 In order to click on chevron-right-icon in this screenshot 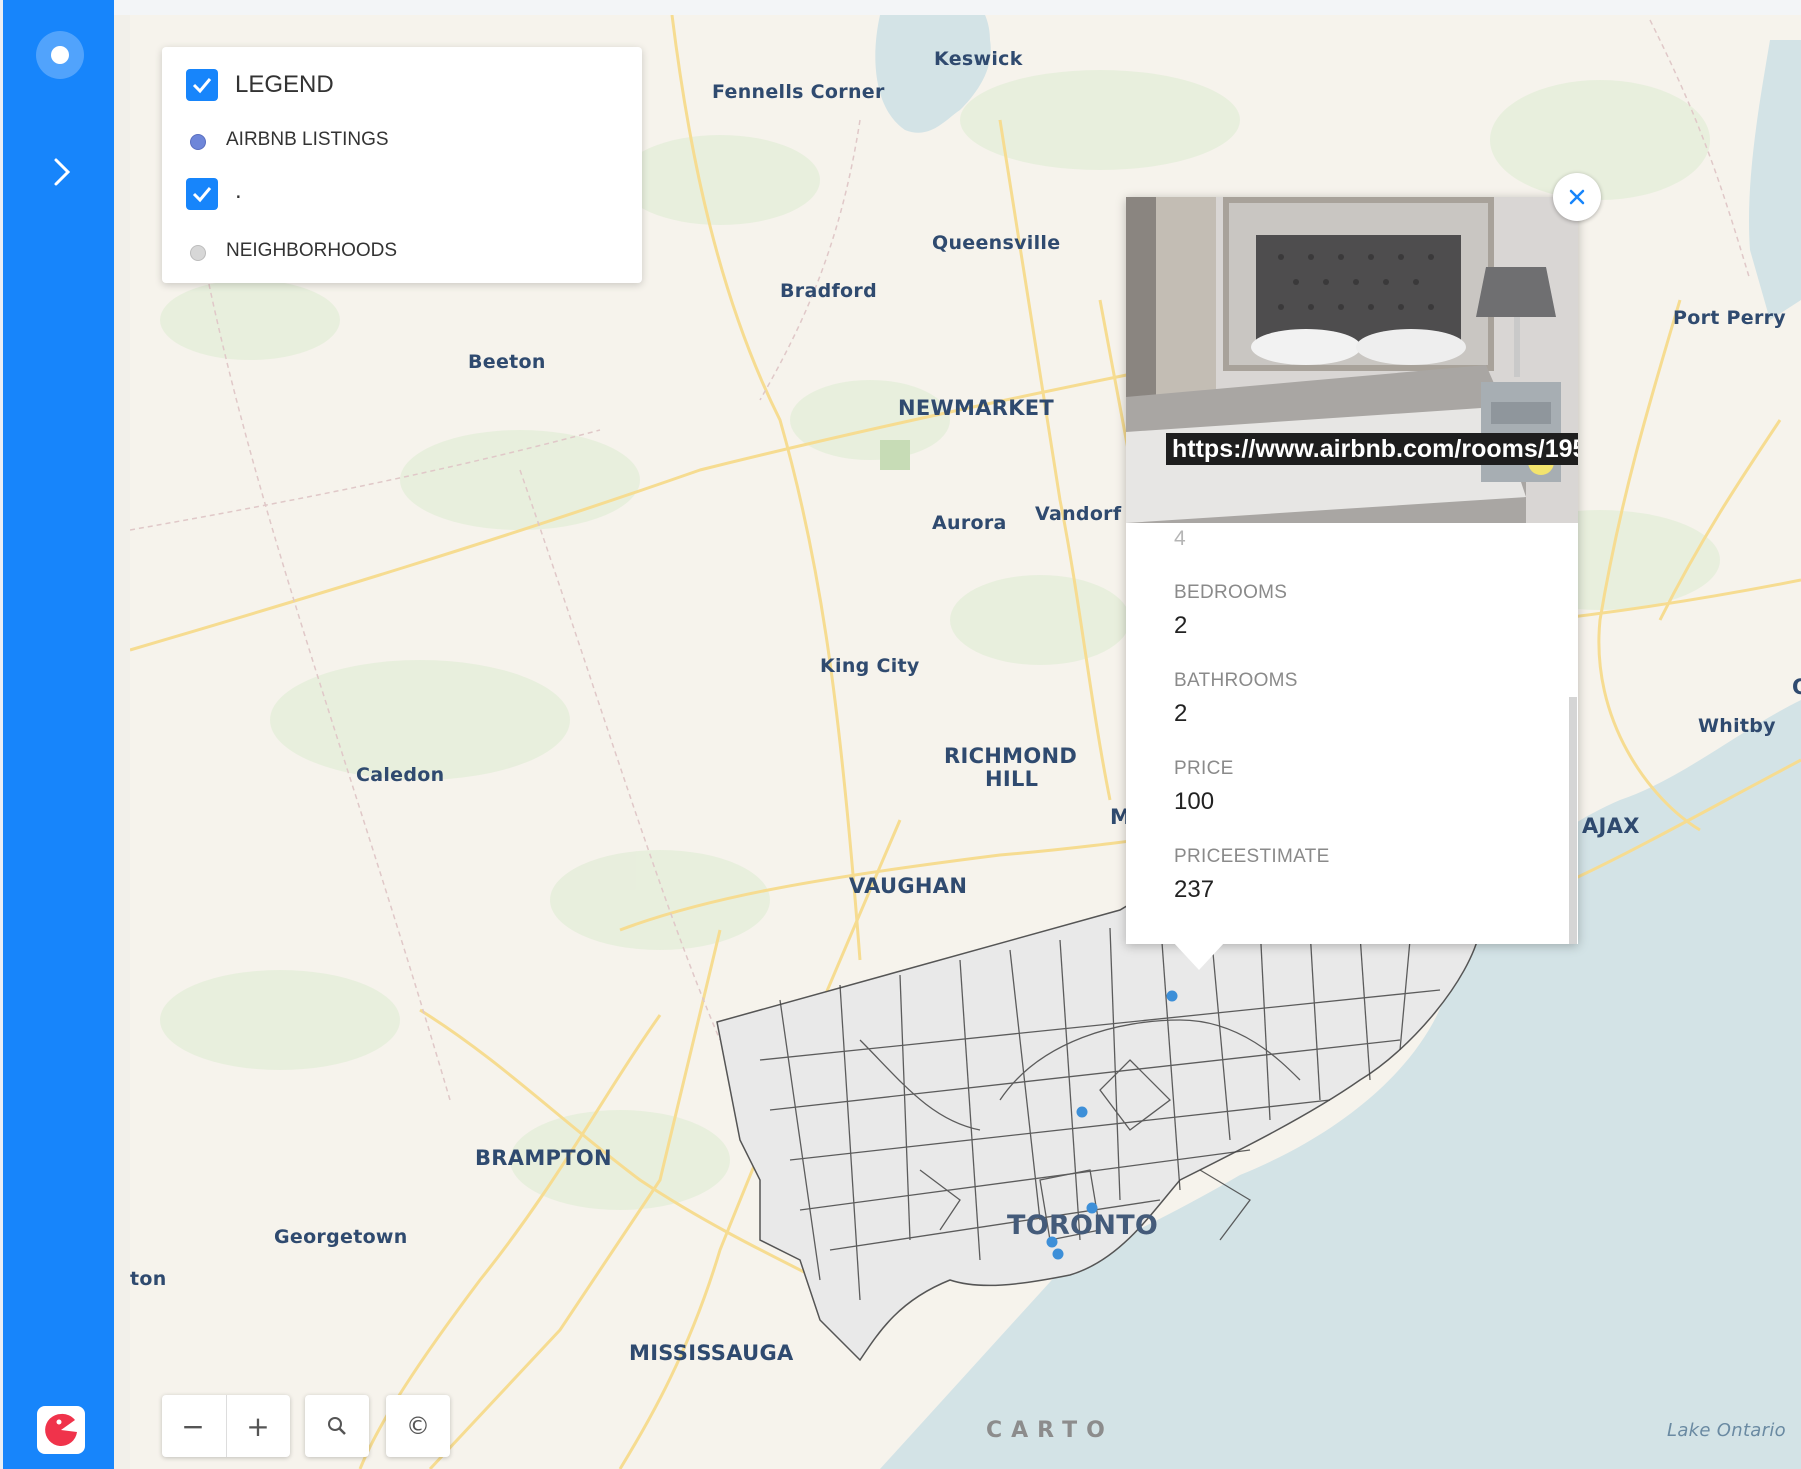, I will do `click(60, 172)`.